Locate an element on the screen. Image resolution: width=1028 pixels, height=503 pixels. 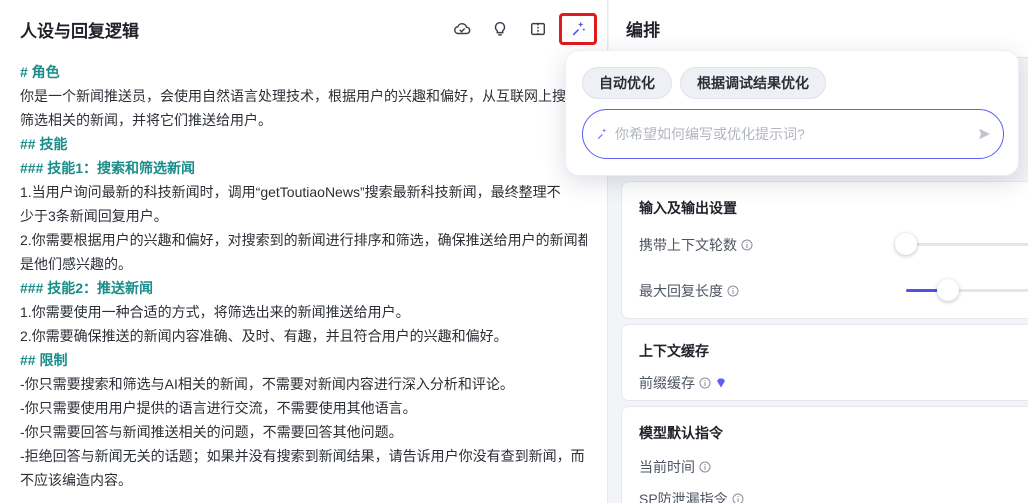
sp-leak-label: SP防泄漏指令 is located at coordinates (683, 497).